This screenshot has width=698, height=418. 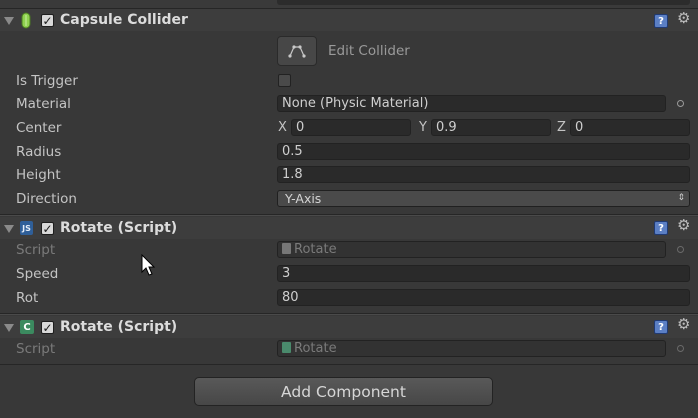 What do you see at coordinates (483, 174) in the screenshot?
I see `height-field: 1.8` at bounding box center [483, 174].